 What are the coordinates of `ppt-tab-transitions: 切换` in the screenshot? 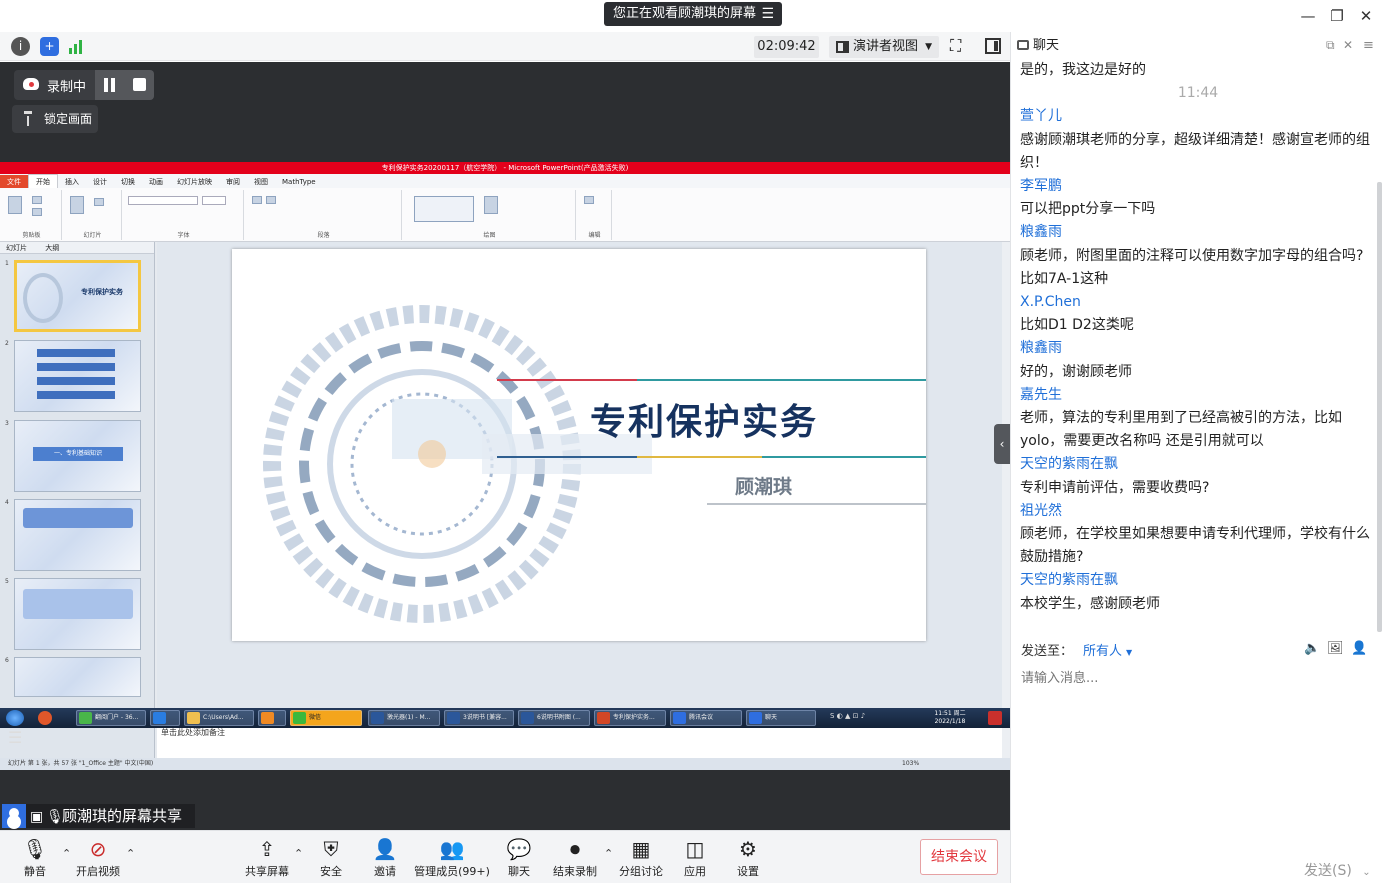 It's located at (128, 182).